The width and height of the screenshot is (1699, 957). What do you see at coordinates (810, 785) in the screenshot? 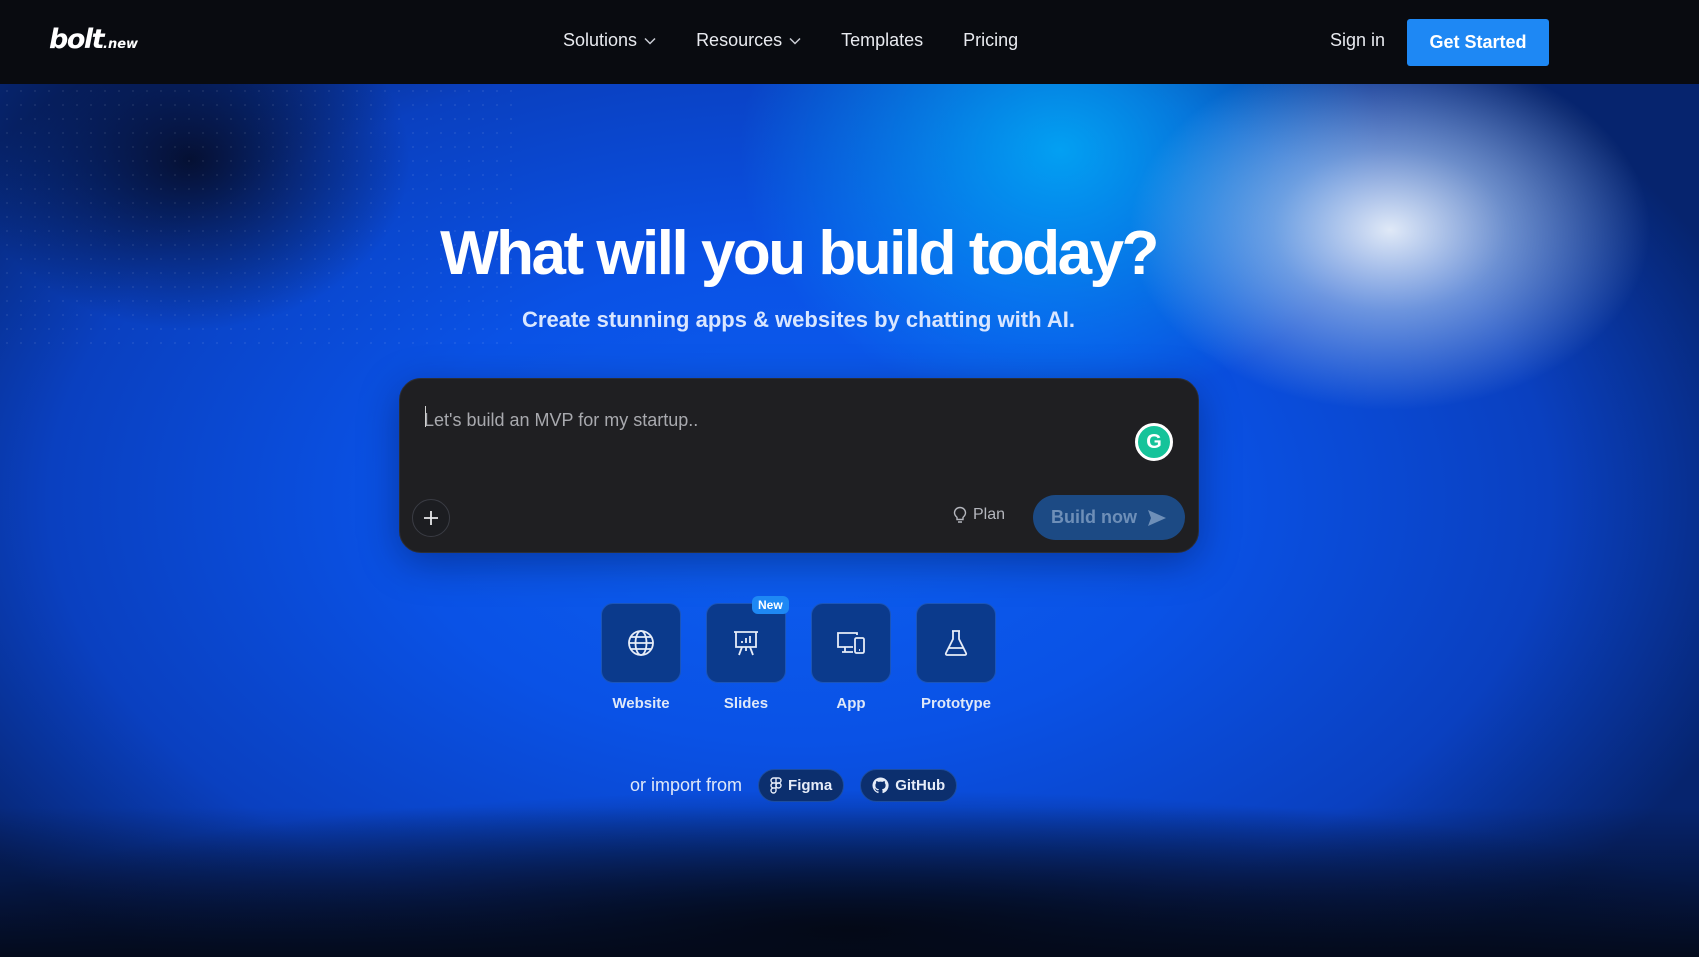
I see `figma-label: Figma` at bounding box center [810, 785].